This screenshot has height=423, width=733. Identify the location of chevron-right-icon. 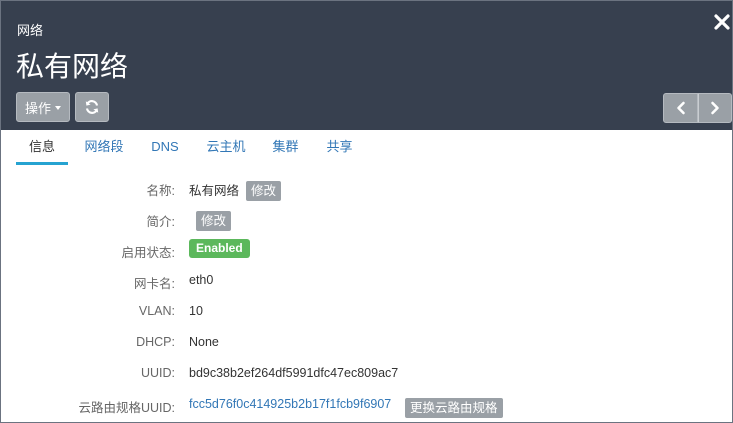
(715, 108).